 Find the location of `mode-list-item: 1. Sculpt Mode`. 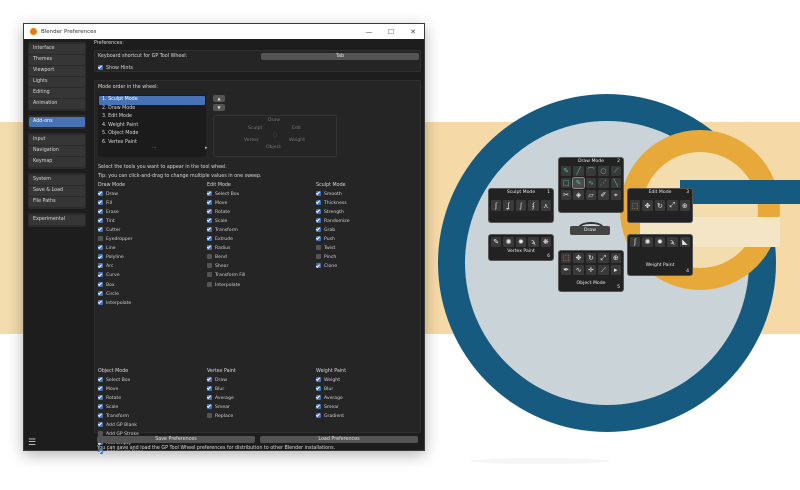

mode-list-item: 1. Sculpt Mode is located at coordinates (152, 100).